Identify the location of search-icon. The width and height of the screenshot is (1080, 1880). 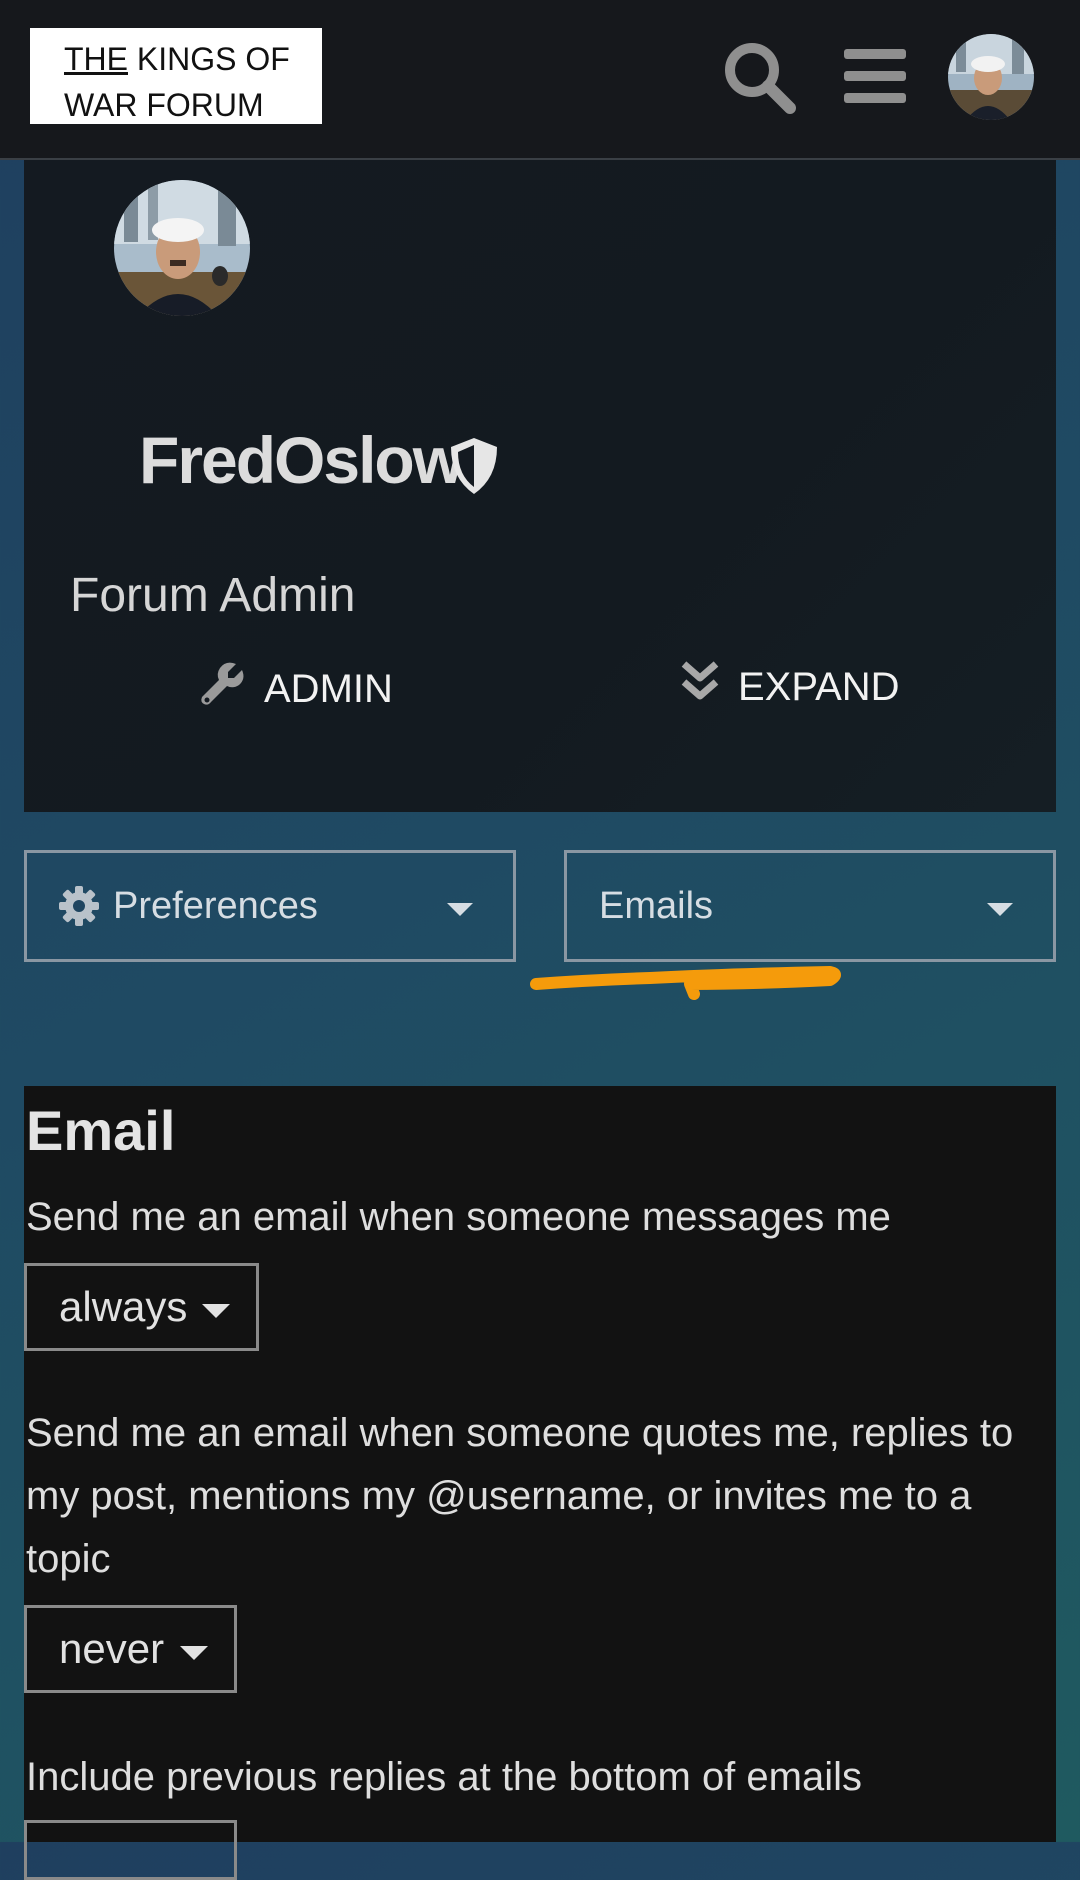
(760, 80).